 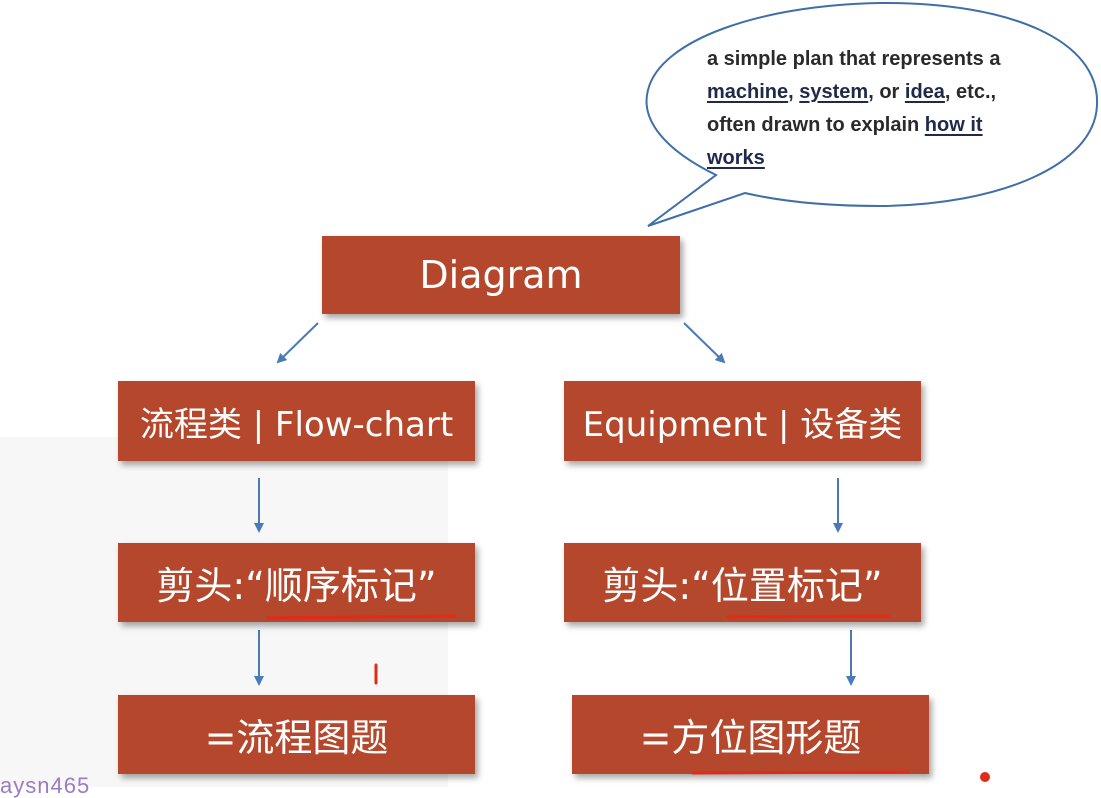 What do you see at coordinates (361, 617) in the screenshot?
I see `red-underline-sequence` at bounding box center [361, 617].